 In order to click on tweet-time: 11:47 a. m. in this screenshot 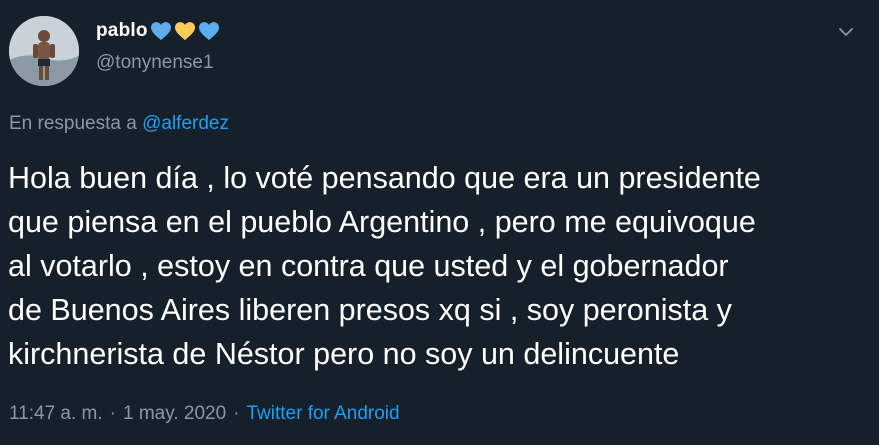, I will do `click(56, 414)`.